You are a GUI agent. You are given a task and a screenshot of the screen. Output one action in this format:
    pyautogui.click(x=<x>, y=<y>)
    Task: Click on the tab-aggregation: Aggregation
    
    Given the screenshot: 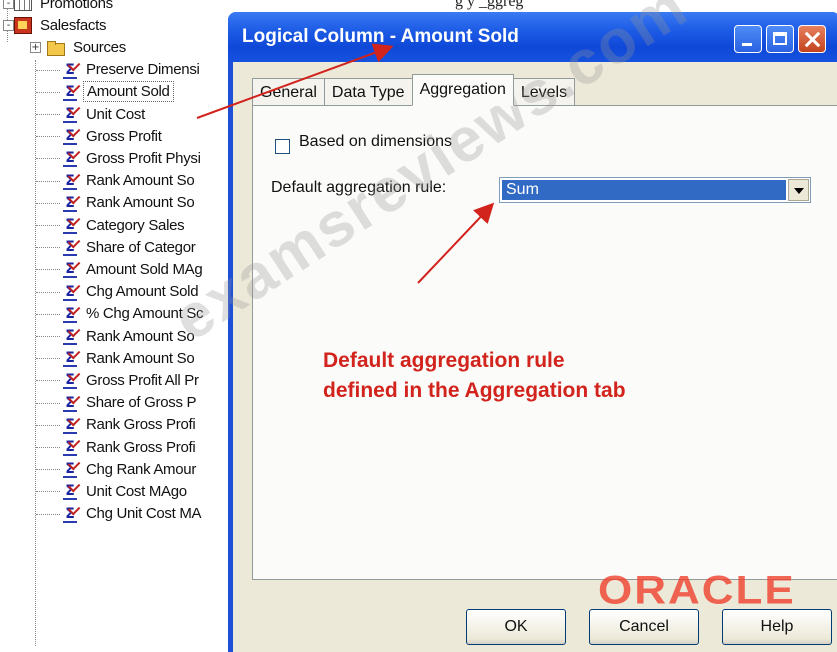 What is the action you would take?
    pyautogui.click(x=462, y=90)
    